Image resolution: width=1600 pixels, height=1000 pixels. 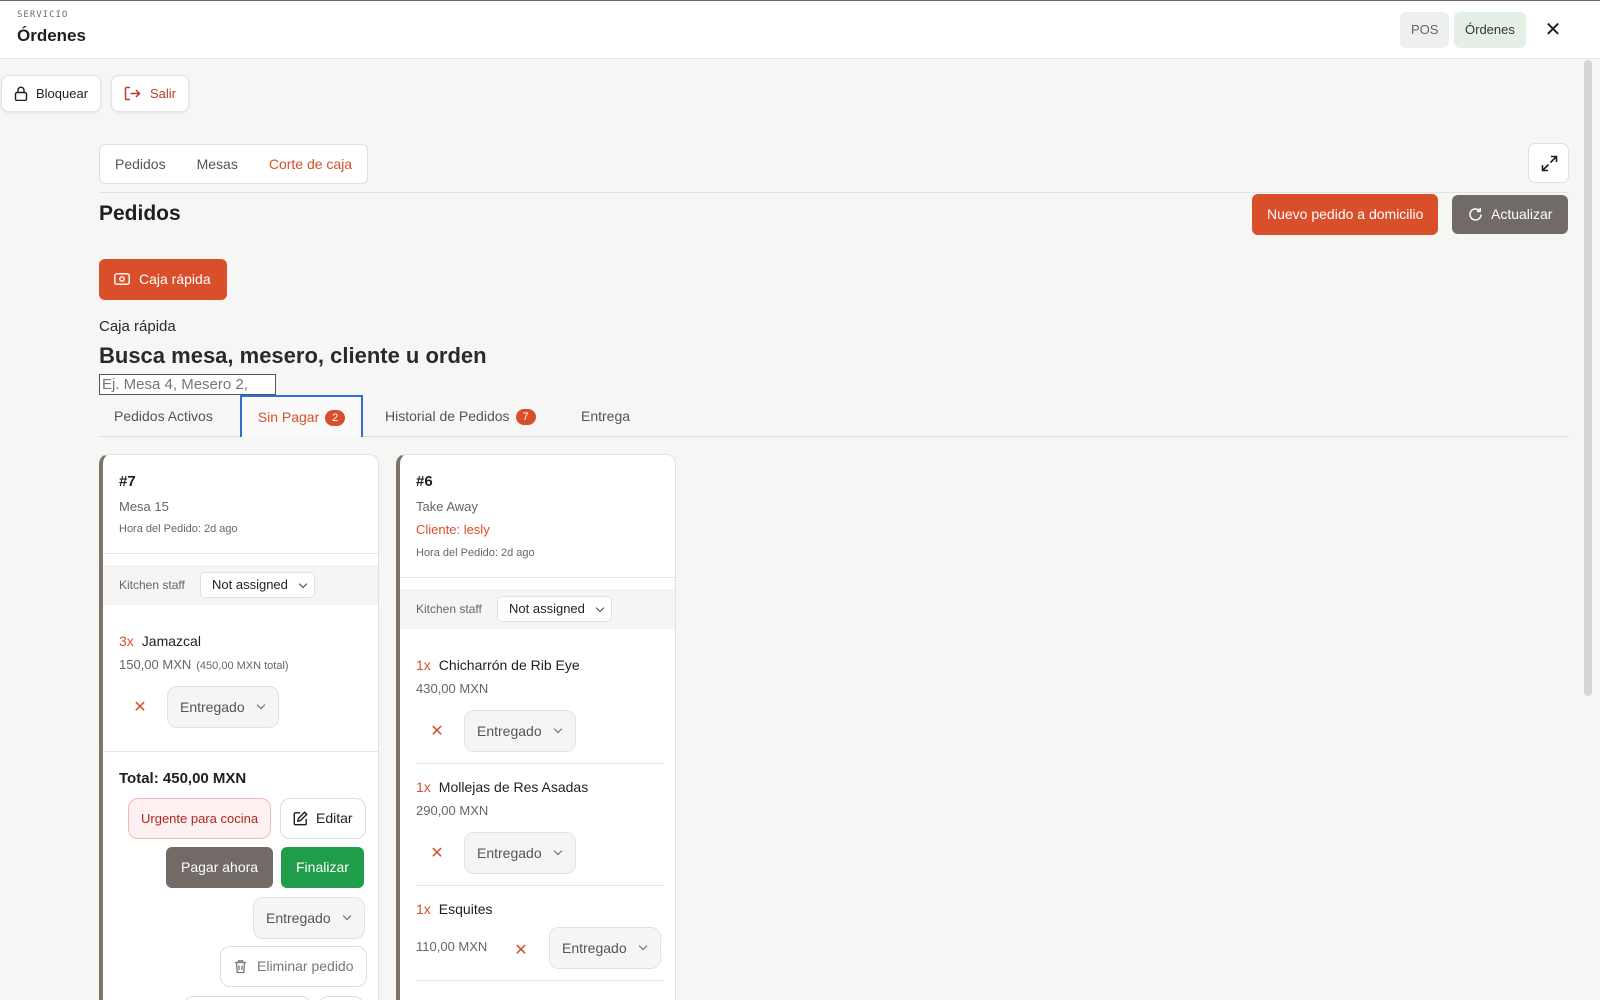 I want to click on exit-label: Salir, so click(x=163, y=93).